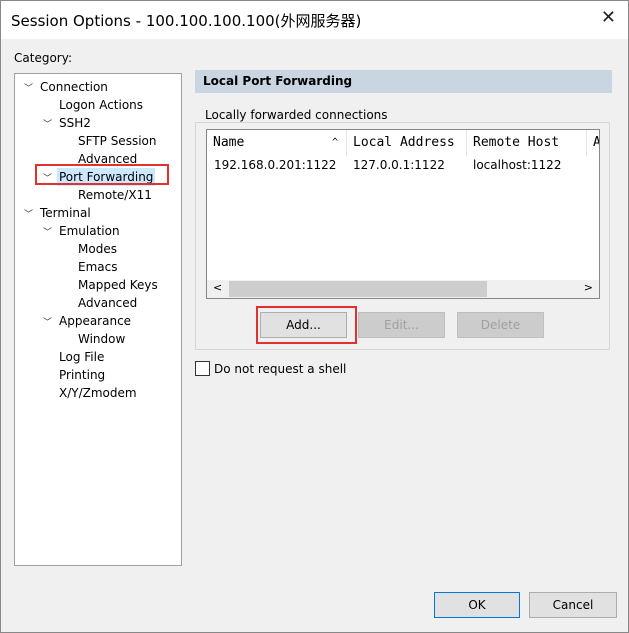 The image size is (629, 633). I want to click on tree-item-label: Modes, so click(97, 249).